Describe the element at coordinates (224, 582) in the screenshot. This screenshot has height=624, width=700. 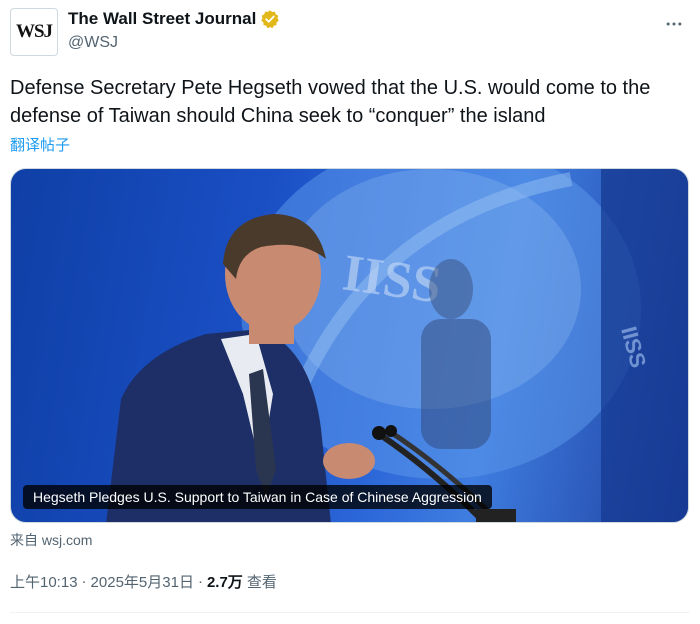
I see `views-count: 2.7万` at that location.